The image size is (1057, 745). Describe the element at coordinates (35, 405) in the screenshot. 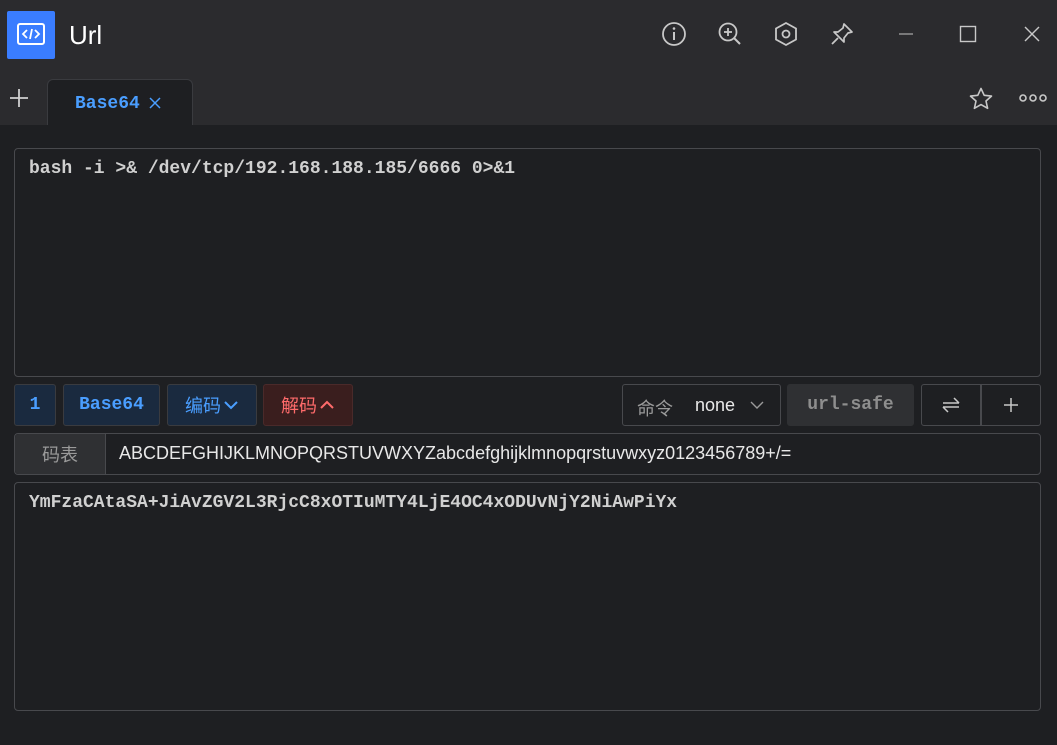

I see `count-badge: 1` at that location.